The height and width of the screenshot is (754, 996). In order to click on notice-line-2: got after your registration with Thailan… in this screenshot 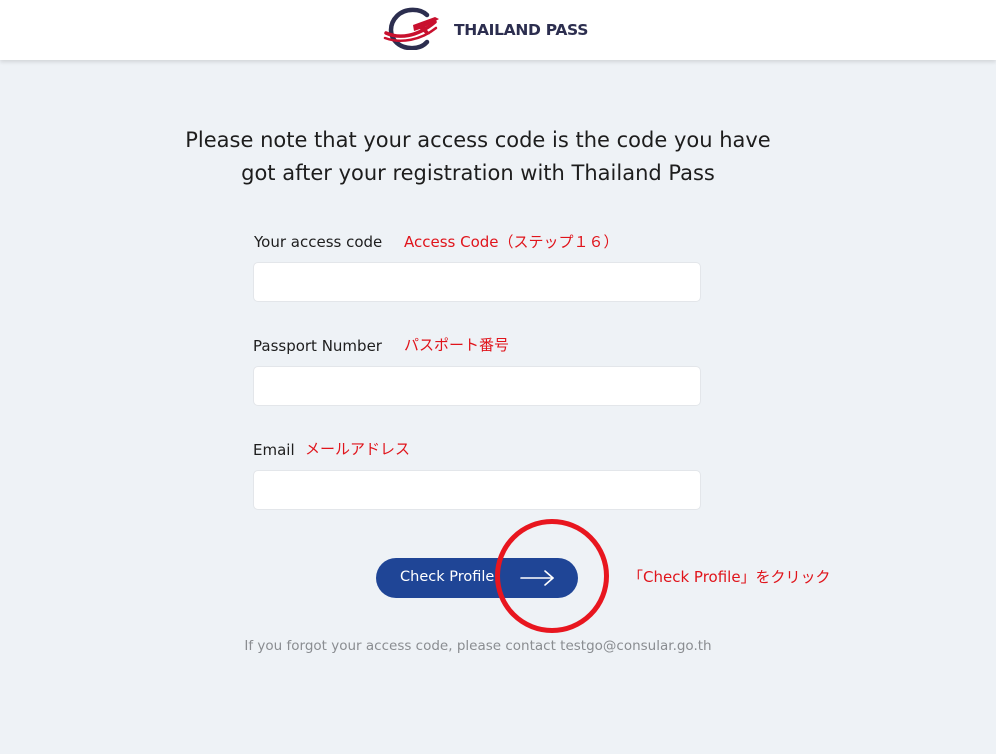, I will do `click(478, 173)`.